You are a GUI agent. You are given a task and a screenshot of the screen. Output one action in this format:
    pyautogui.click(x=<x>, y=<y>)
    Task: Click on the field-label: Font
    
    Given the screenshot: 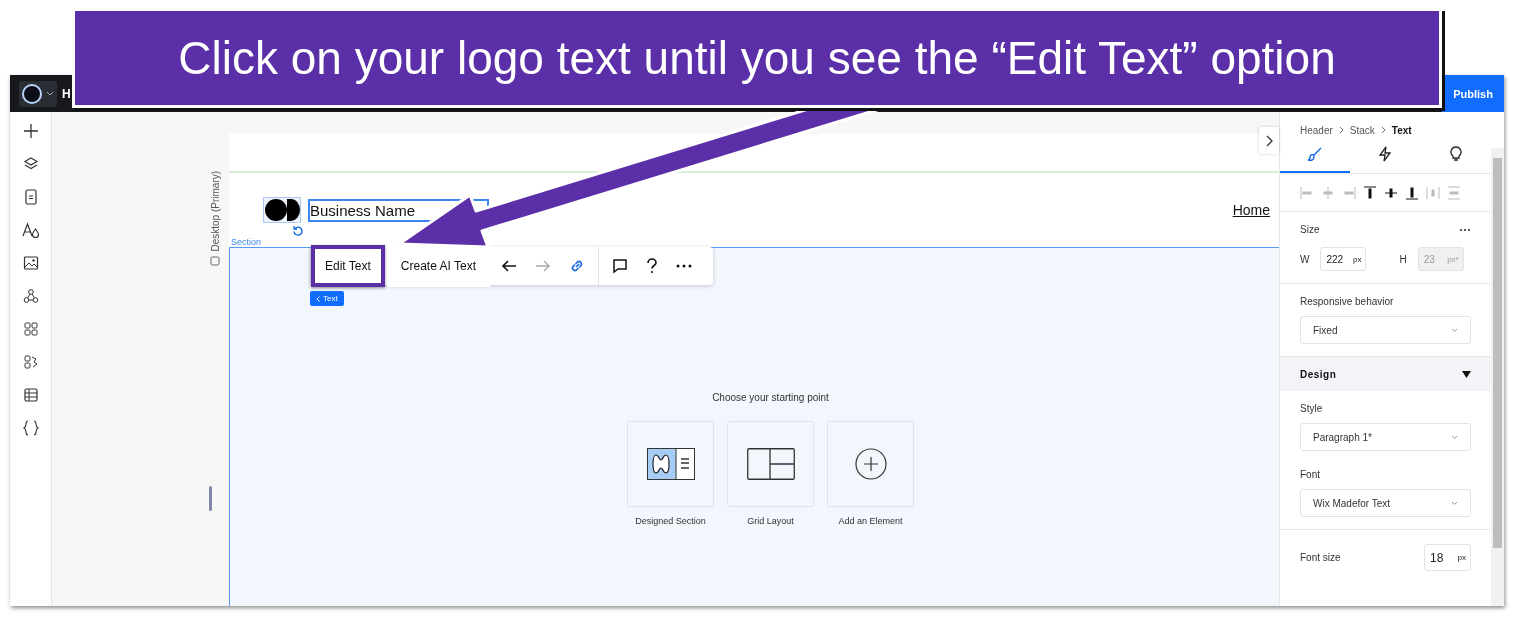 What is the action you would take?
    pyautogui.click(x=1310, y=474)
    